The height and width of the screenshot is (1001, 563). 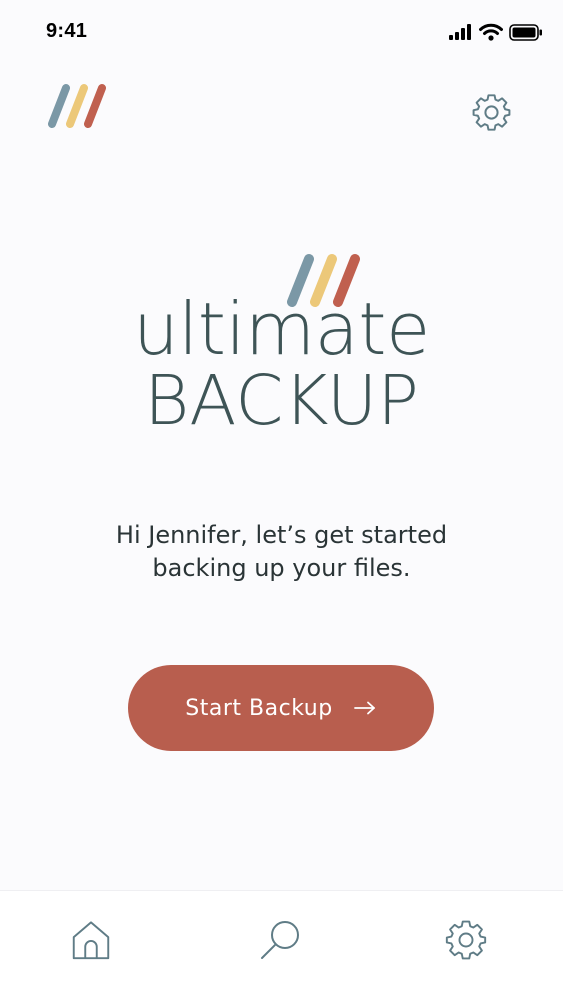 I want to click on tab-search, so click(x=281, y=940).